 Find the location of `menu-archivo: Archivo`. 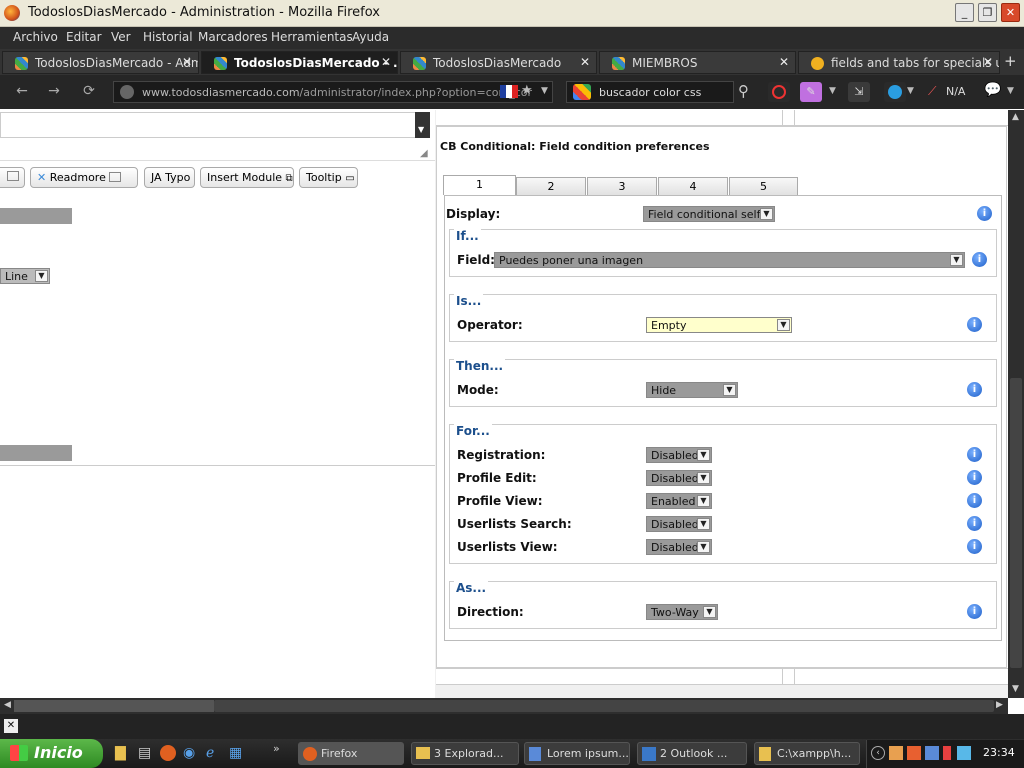

menu-archivo: Archivo is located at coordinates (35, 37).